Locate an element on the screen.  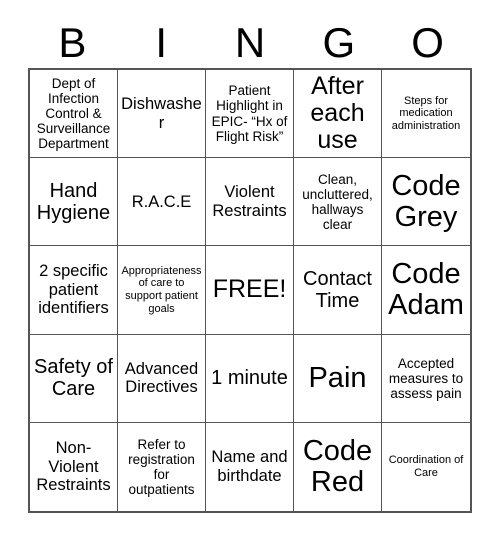
bingo-cell-r1c4: After each use is located at coordinates (338, 114).